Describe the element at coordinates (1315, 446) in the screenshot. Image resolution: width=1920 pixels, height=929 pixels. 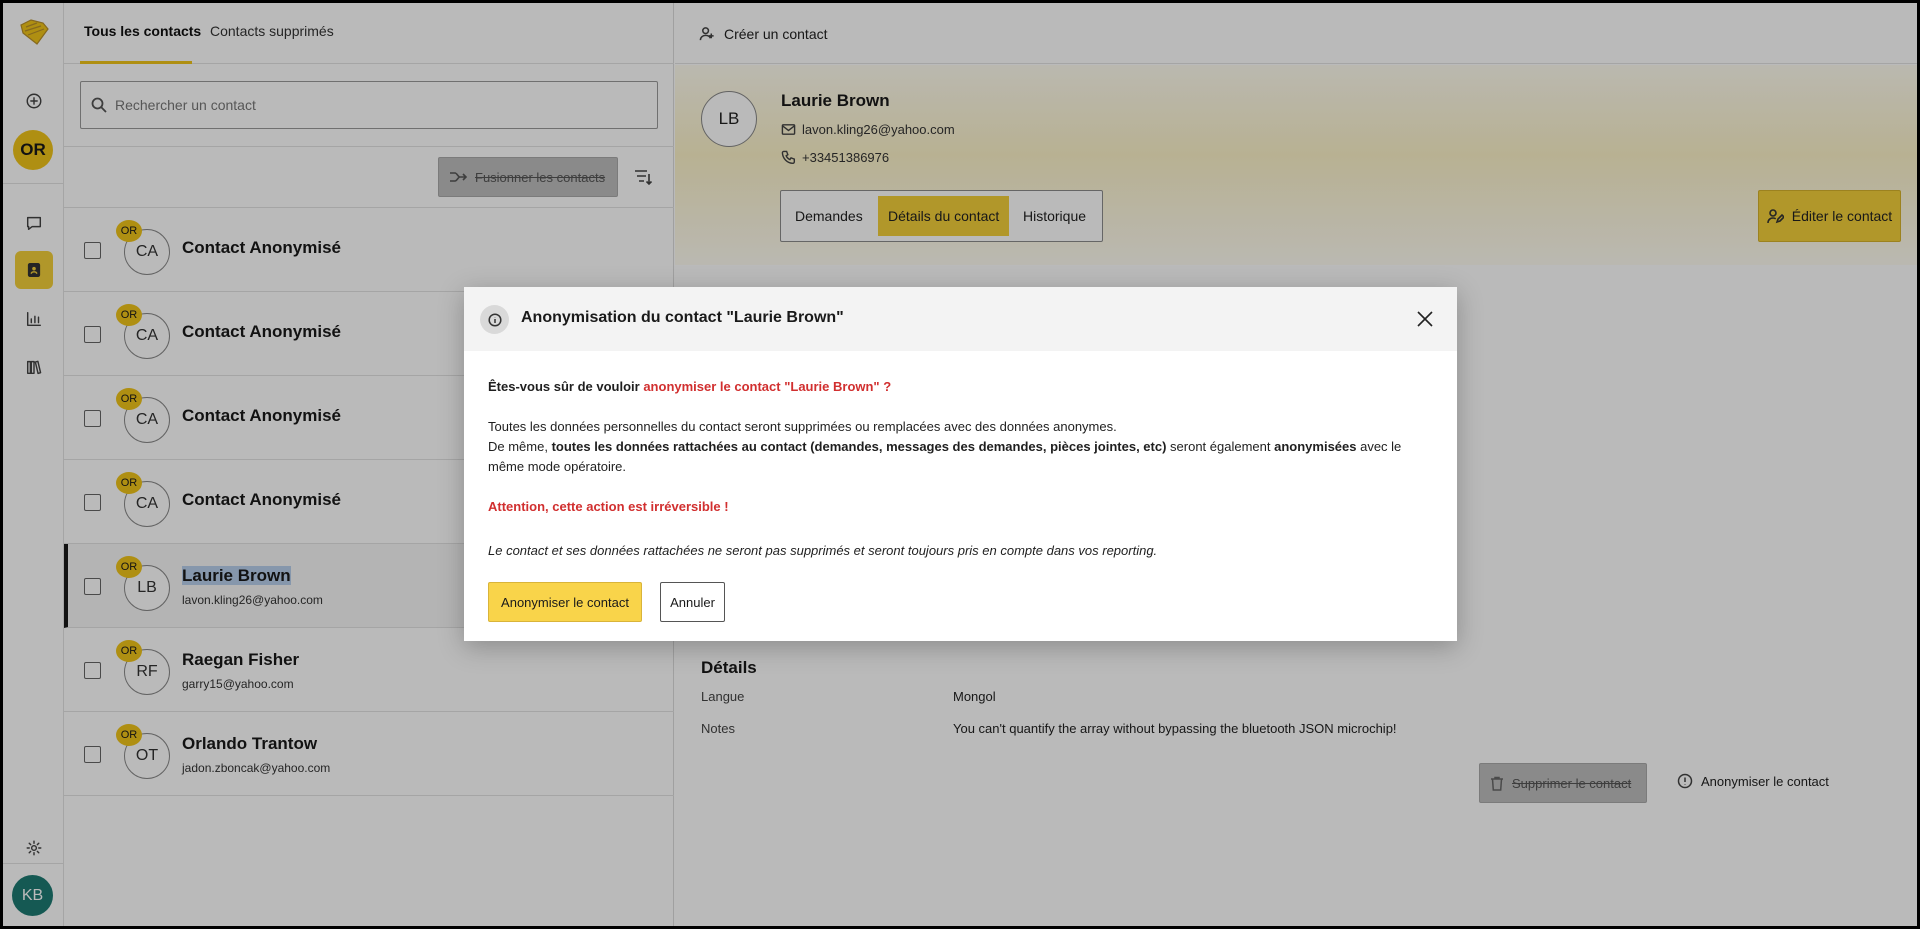
I see `explanation-line-2d: anonymisées` at that location.